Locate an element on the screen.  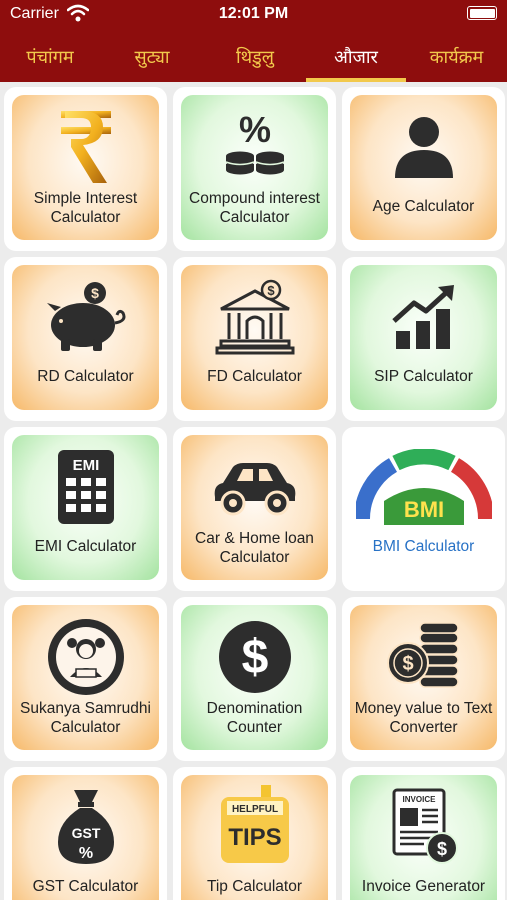
car-icon is located at coordinates (254, 487).